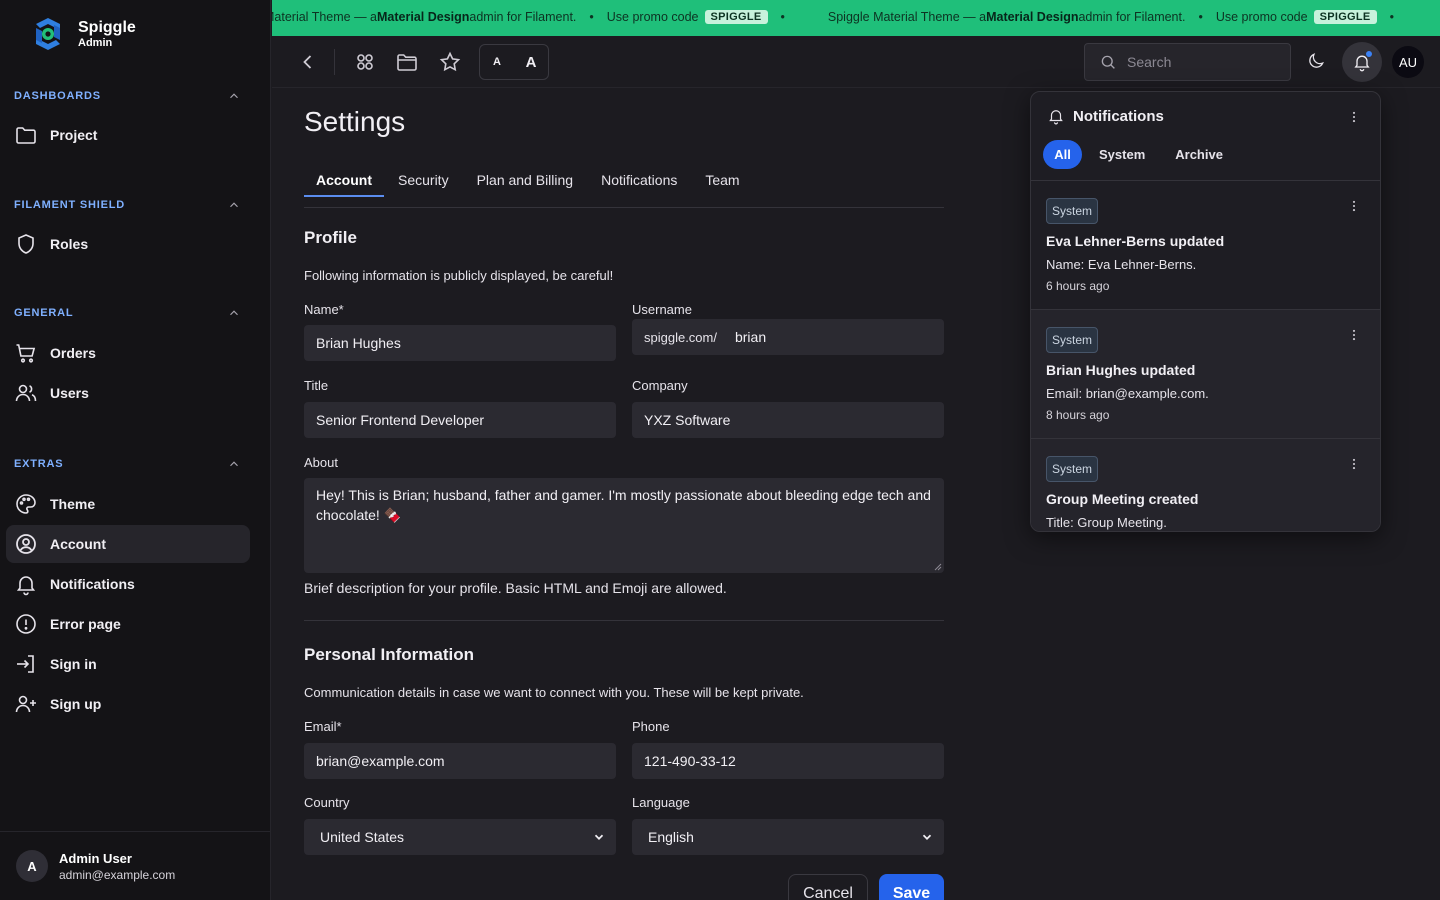 This screenshot has width=1440, height=900. What do you see at coordinates (128, 135) in the screenshot?
I see `sidebar-item-project: Project` at bounding box center [128, 135].